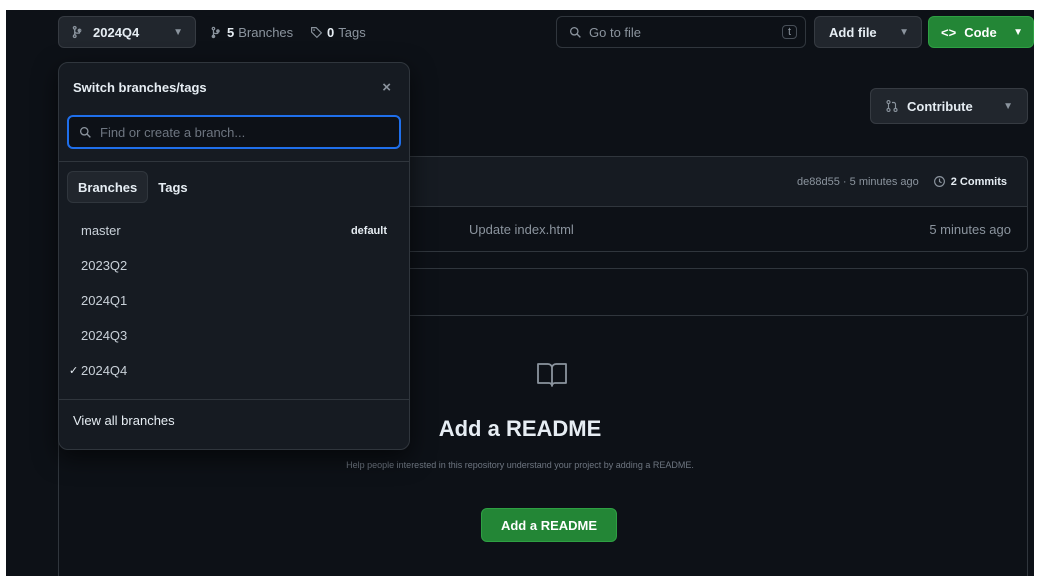 The width and height of the screenshot is (1042, 576). I want to click on contribute-button: Contribute ▼, so click(949, 106).